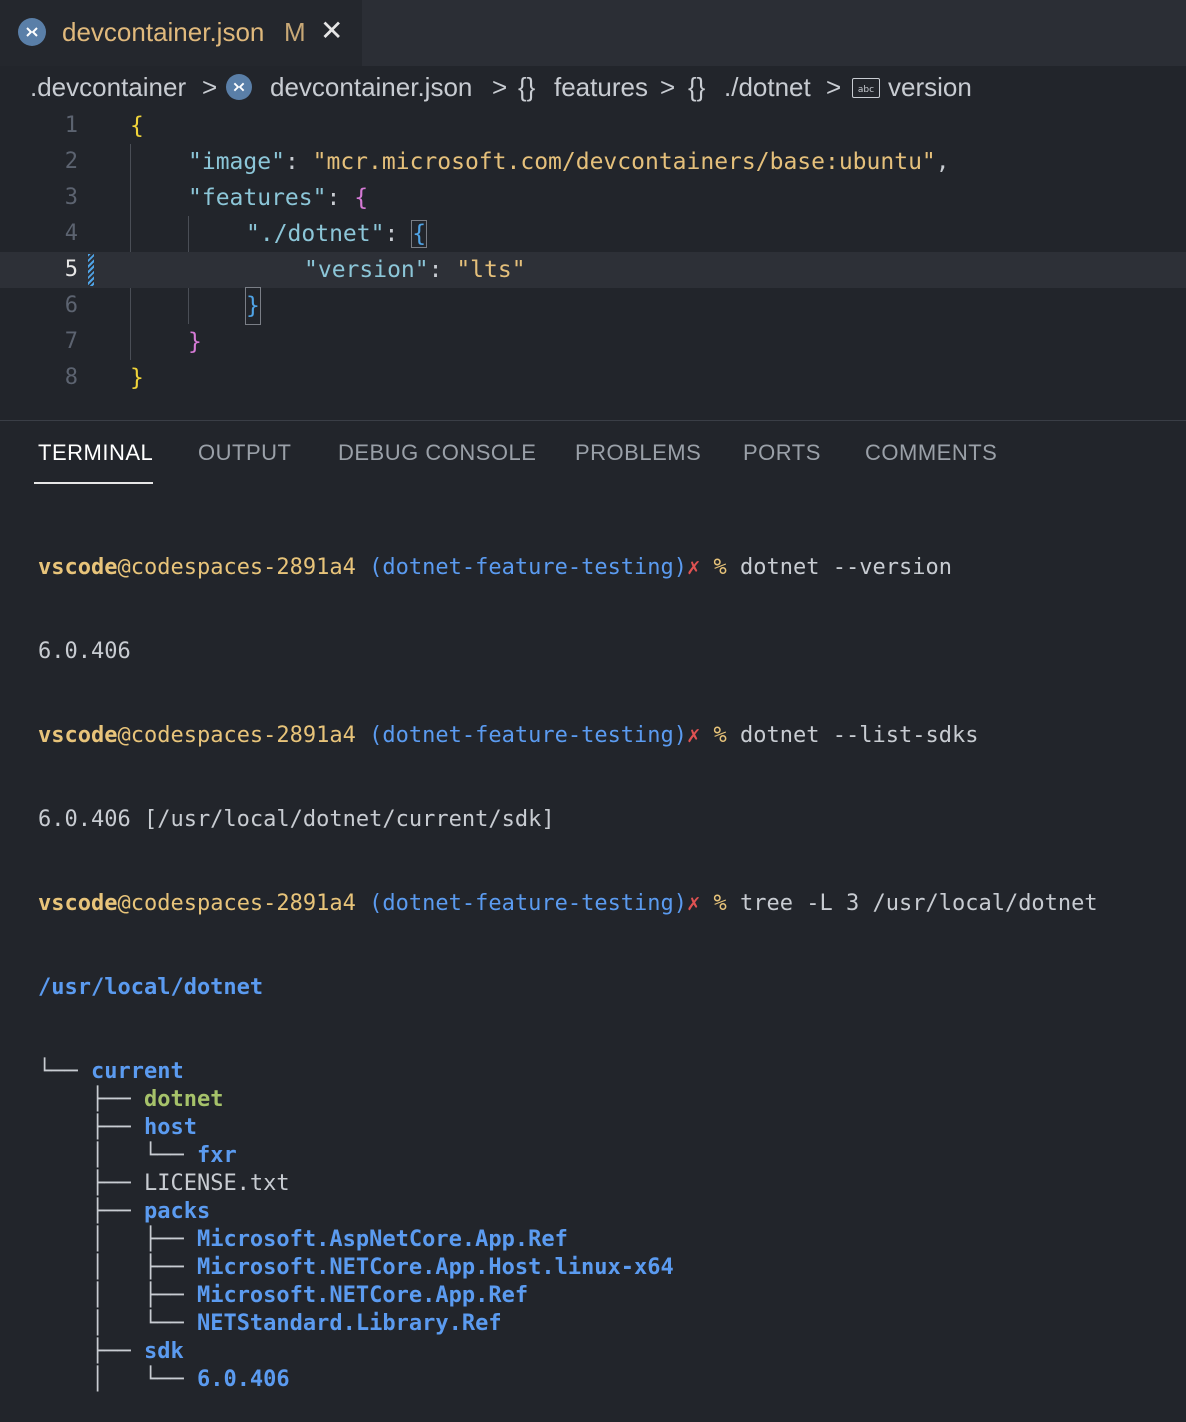 The width and height of the screenshot is (1186, 1422). What do you see at coordinates (195, 342) in the screenshot?
I see `json-brace: }` at bounding box center [195, 342].